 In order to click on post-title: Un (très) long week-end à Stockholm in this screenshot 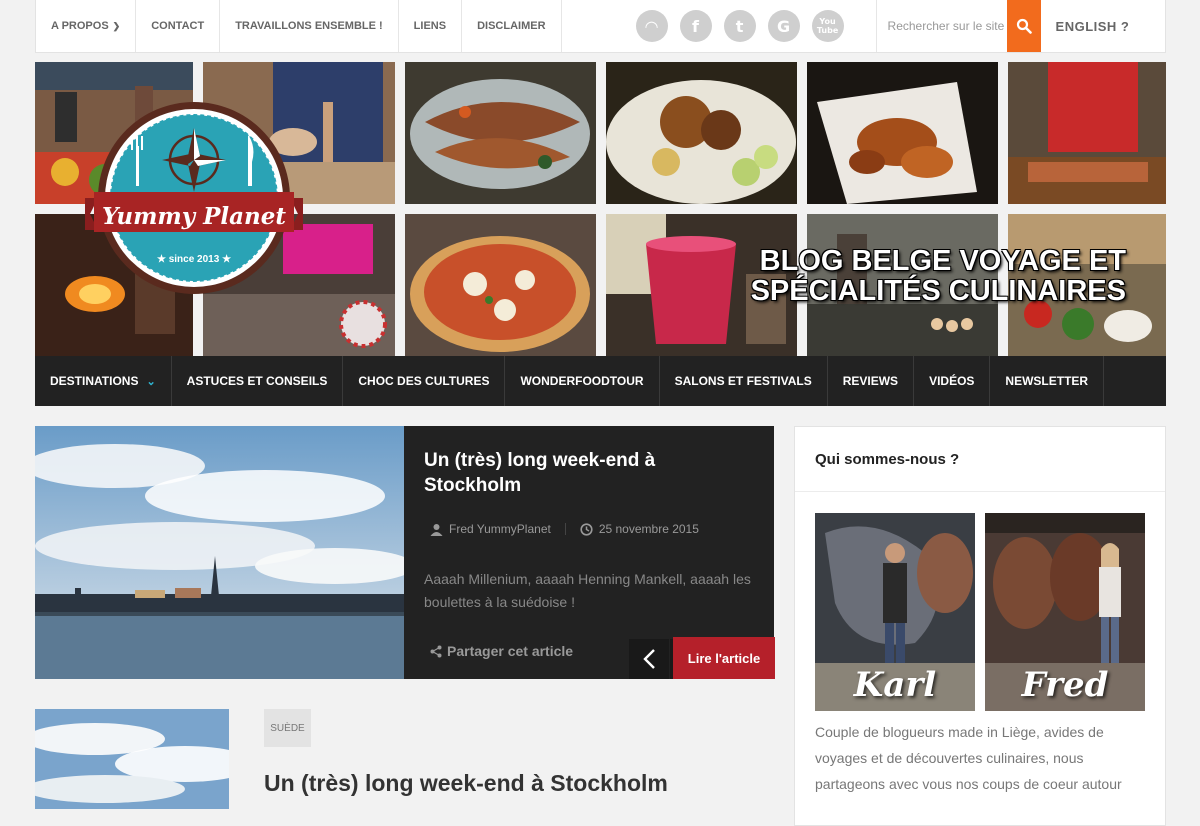, I will do `click(466, 783)`.